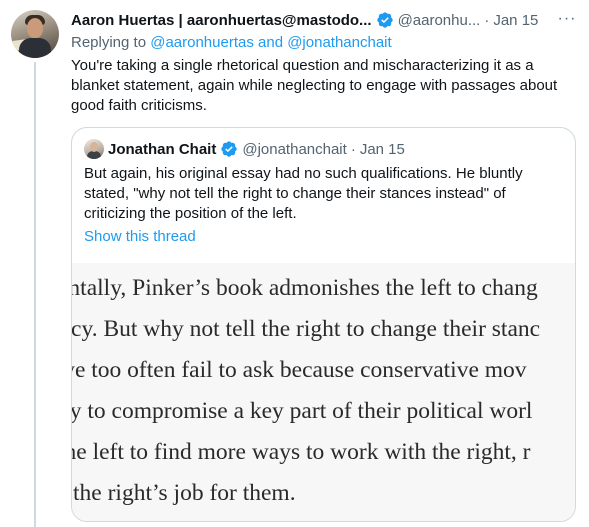 This screenshot has height=527, width=589. I want to click on quoted-author-handle: @jonathanchait, so click(294, 149).